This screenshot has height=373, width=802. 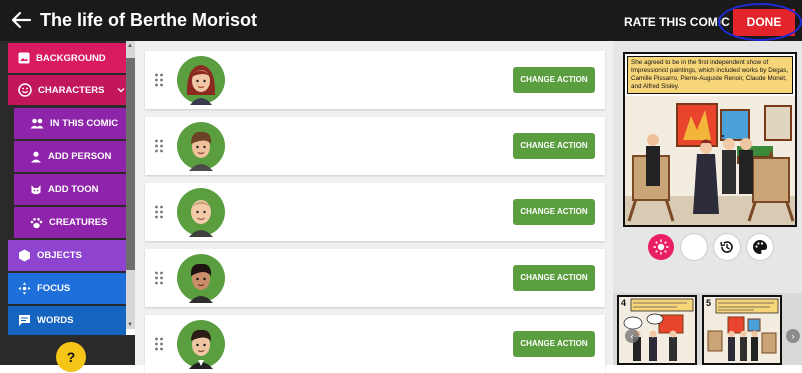 What do you see at coordinates (36, 189) in the screenshot?
I see `cat-icon` at bounding box center [36, 189].